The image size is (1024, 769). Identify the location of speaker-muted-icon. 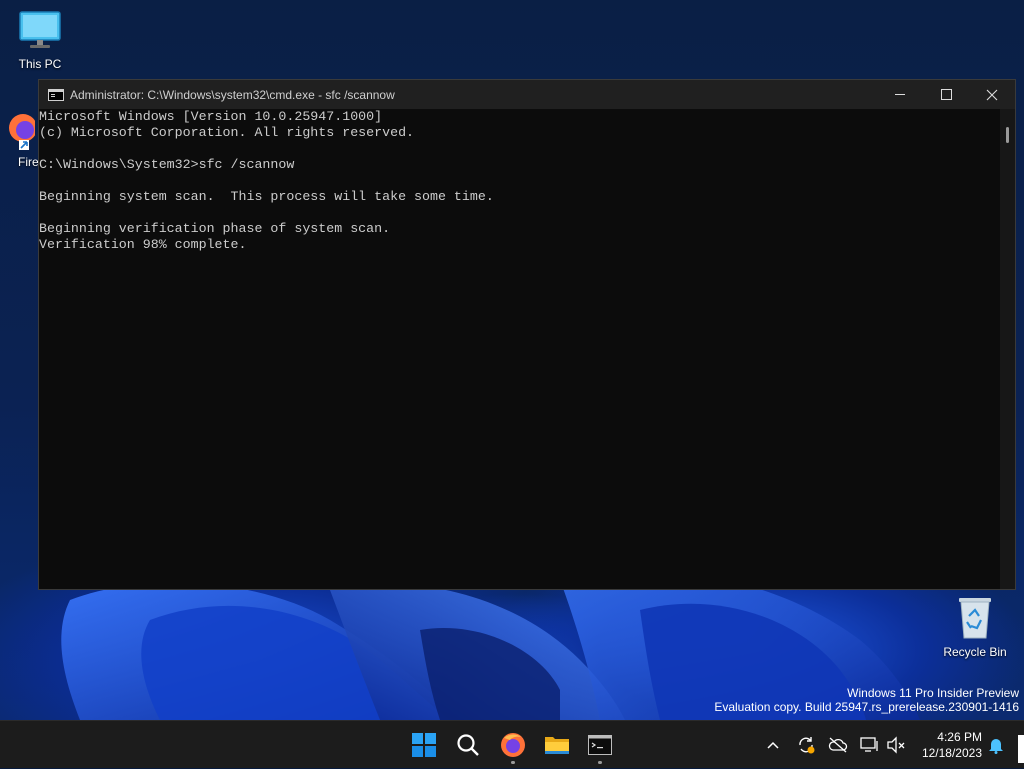
(896, 745).